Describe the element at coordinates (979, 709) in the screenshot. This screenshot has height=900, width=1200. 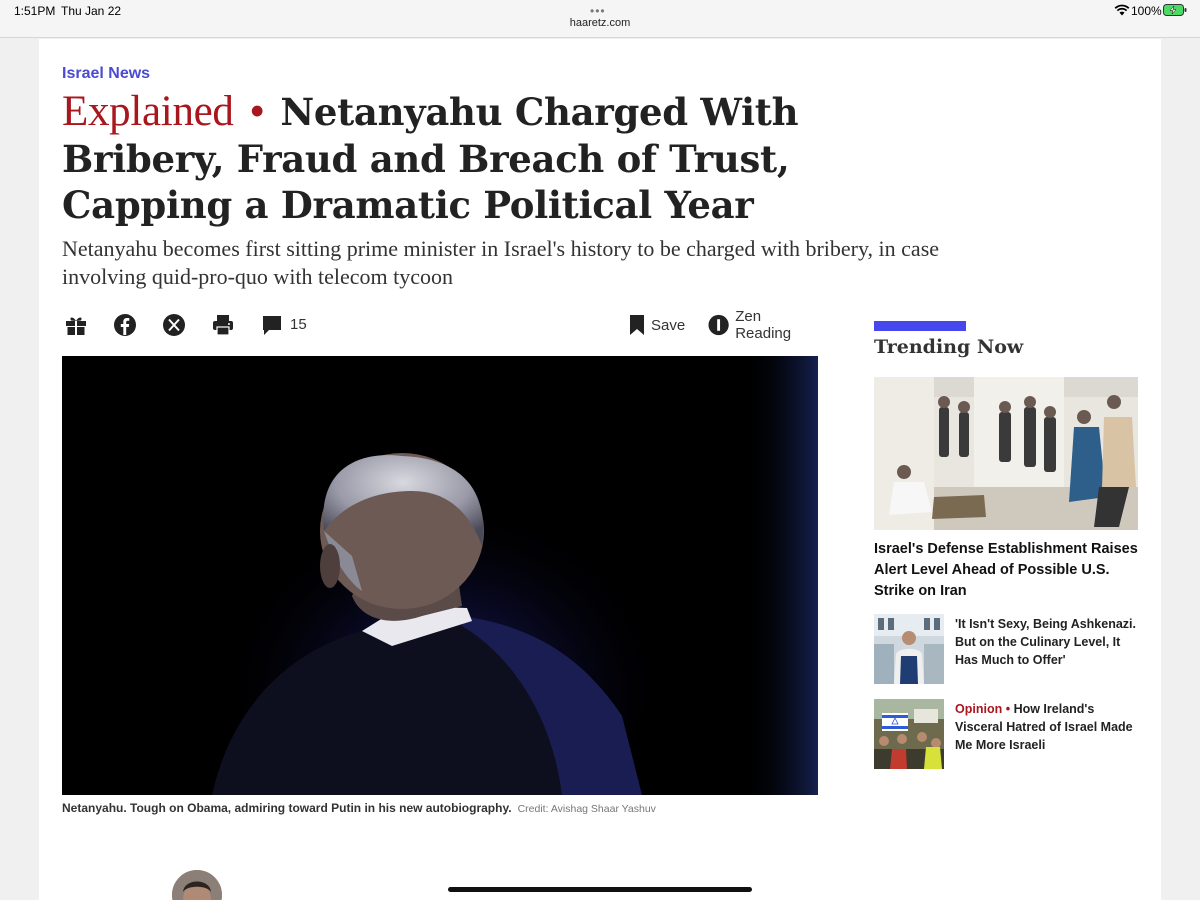
I see `opinion-label: Opinion` at that location.